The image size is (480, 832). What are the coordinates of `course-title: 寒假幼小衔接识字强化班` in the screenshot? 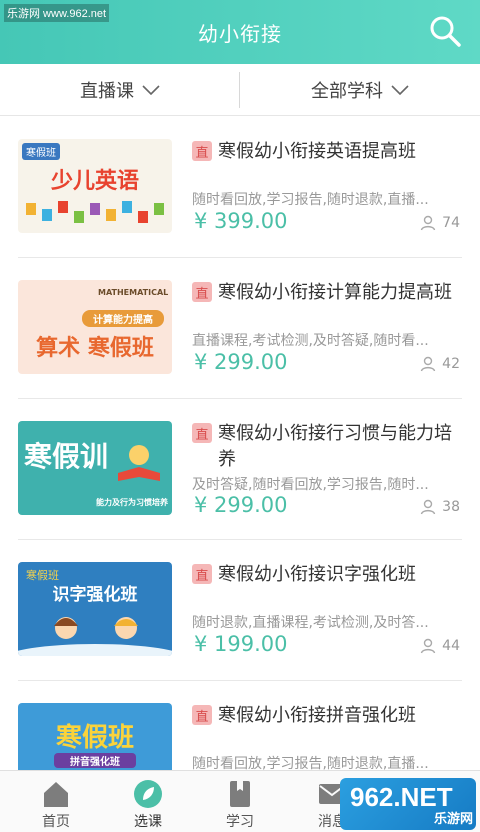 It's located at (317, 574).